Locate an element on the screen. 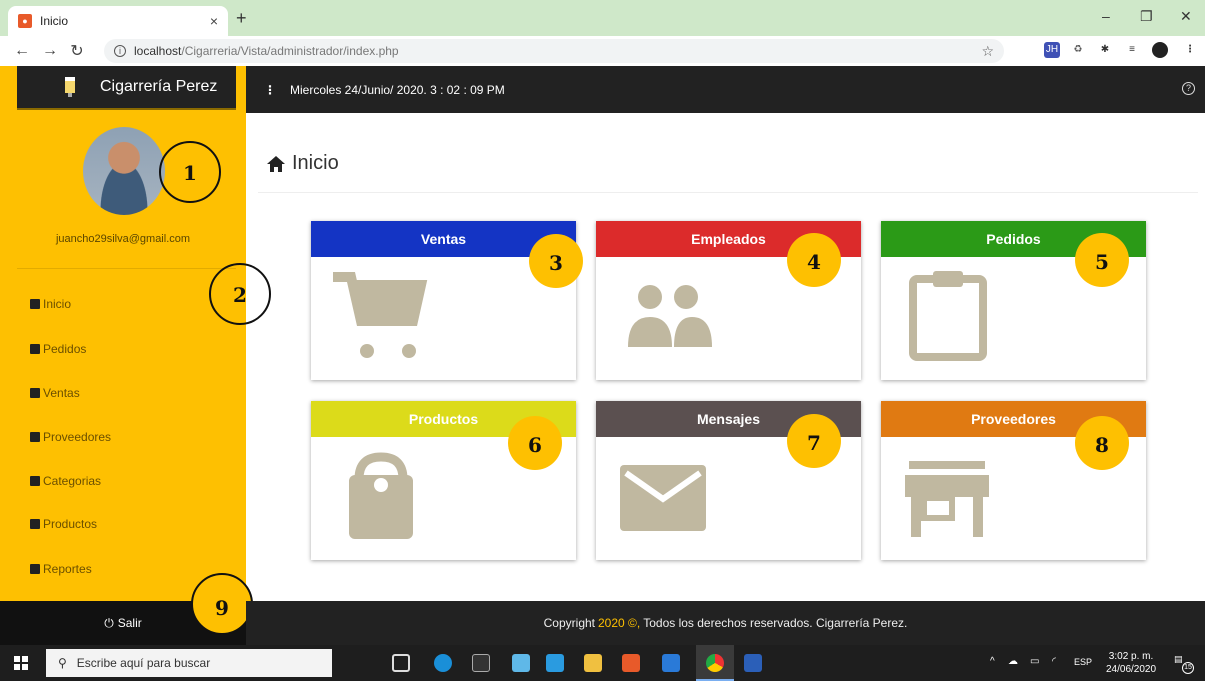  tab-title: Inicio is located at coordinates (54, 21).